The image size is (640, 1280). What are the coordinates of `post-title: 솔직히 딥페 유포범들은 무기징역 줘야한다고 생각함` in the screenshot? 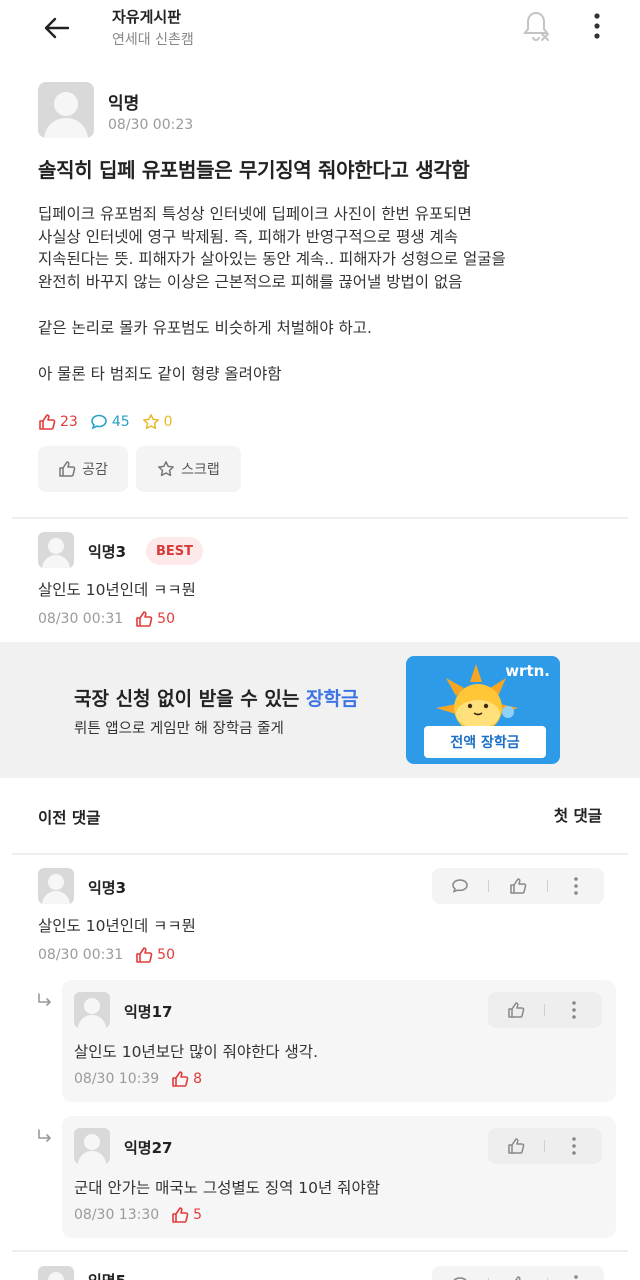 It's located at (254, 170).